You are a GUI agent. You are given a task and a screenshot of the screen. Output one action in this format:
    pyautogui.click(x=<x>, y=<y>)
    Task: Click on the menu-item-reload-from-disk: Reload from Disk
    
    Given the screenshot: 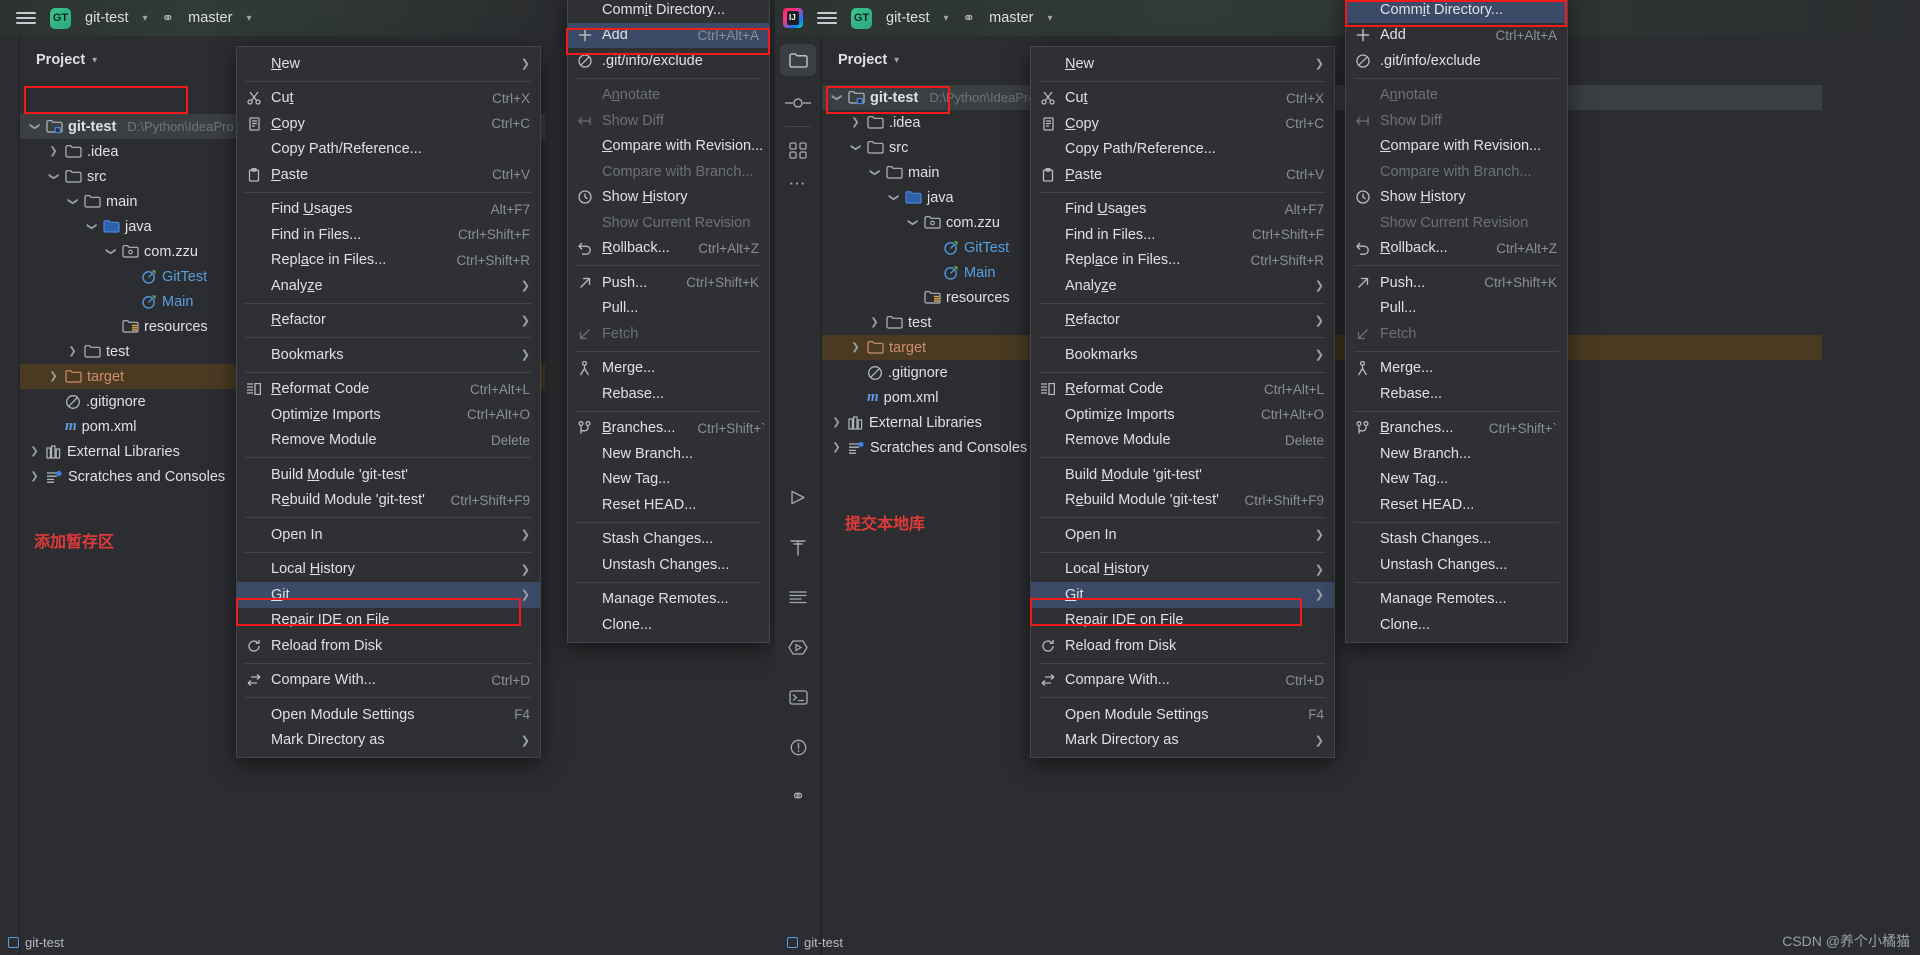 What is the action you would take?
    pyautogui.click(x=1182, y=646)
    